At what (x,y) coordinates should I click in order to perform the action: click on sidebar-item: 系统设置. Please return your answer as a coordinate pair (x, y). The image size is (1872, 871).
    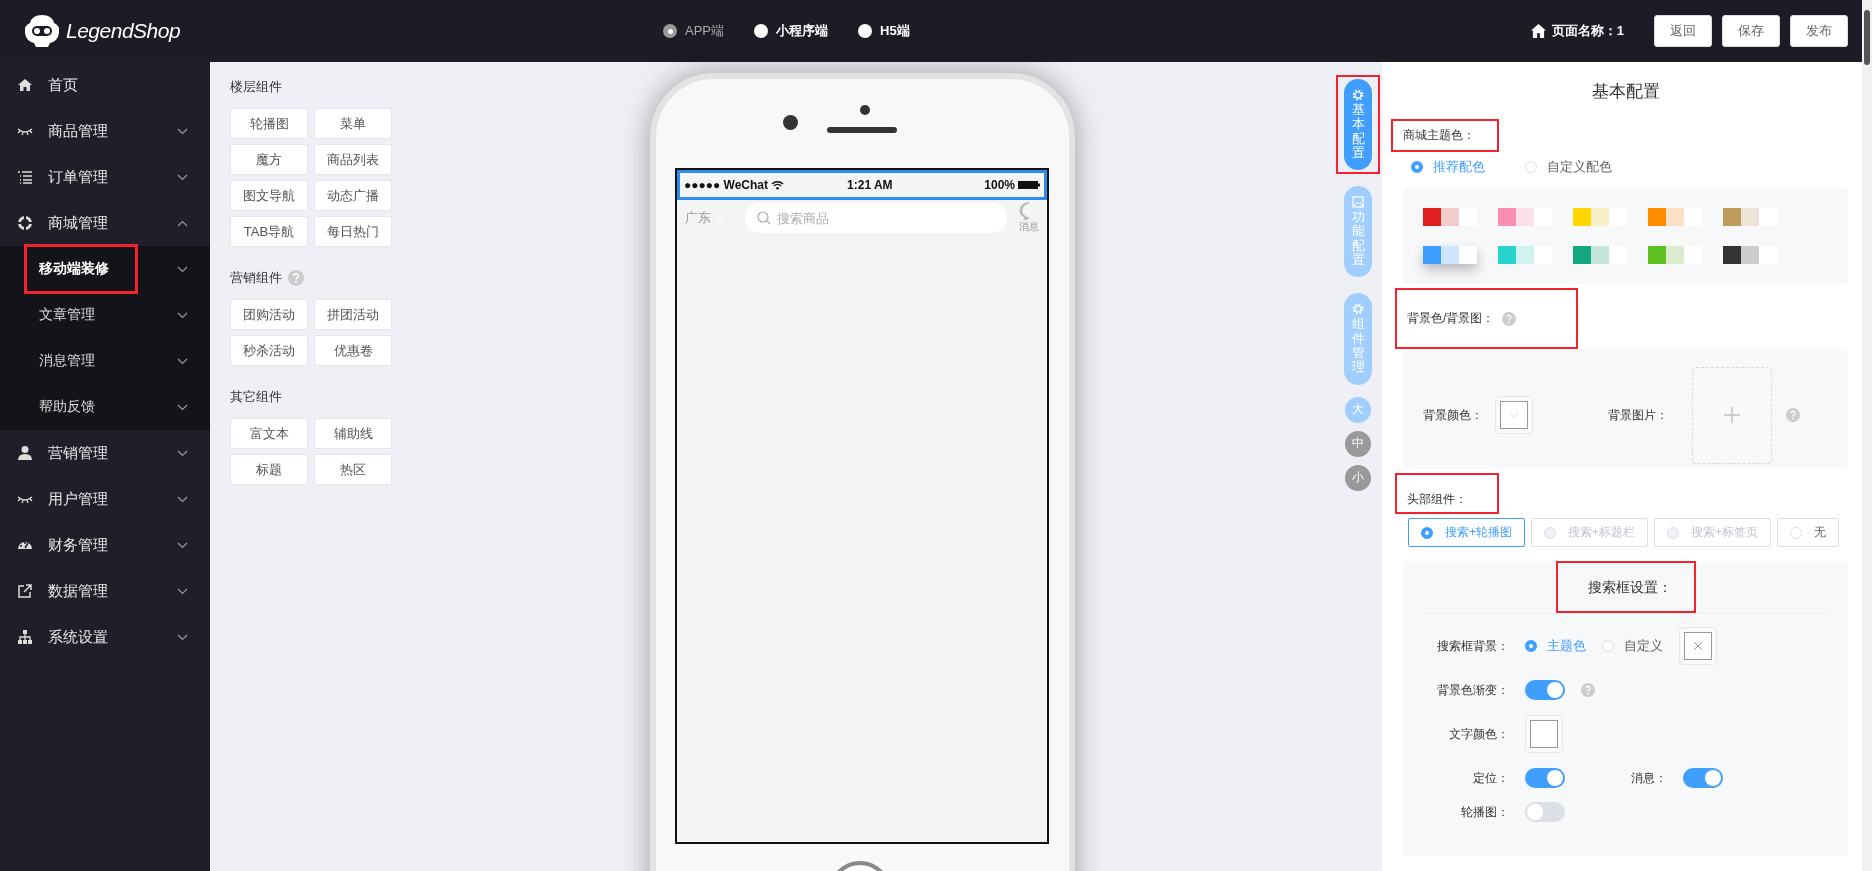
    Looking at the image, I should click on (105, 637).